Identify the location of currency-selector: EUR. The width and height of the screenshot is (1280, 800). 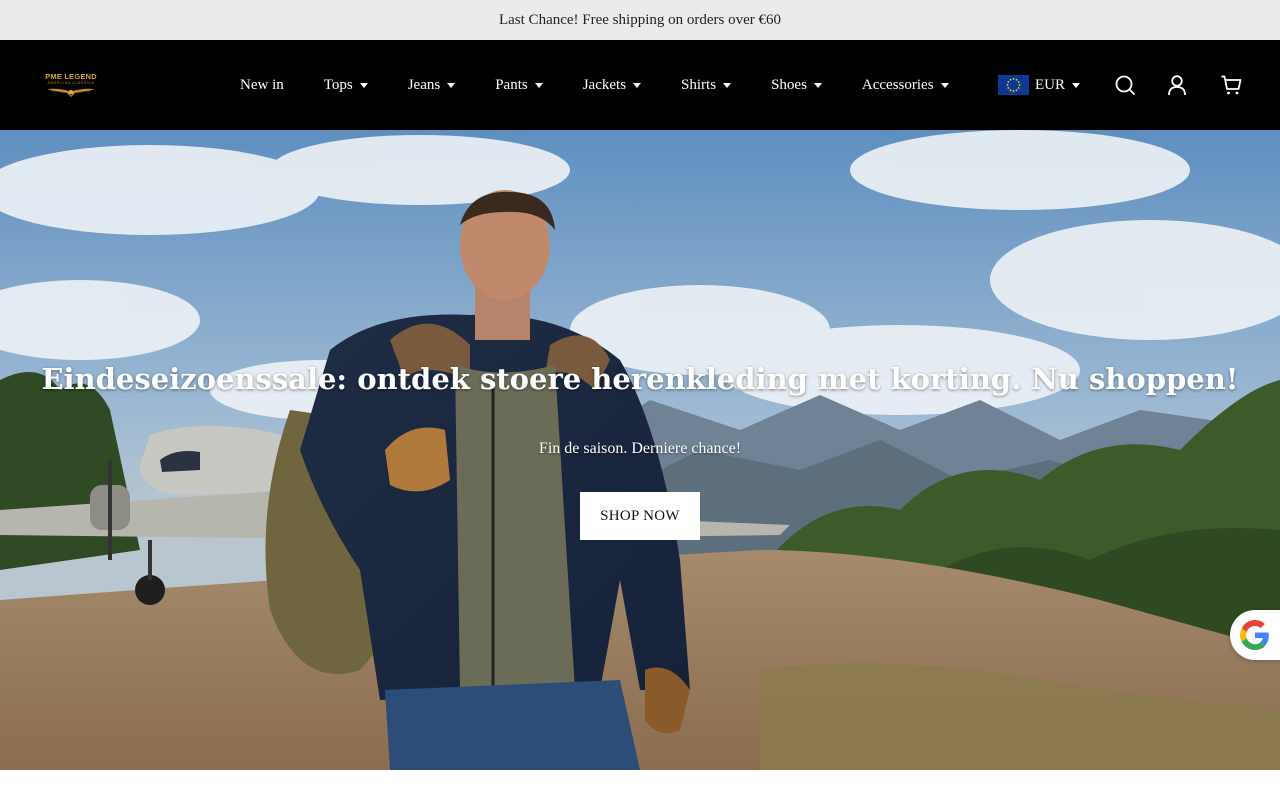
(1039, 85).